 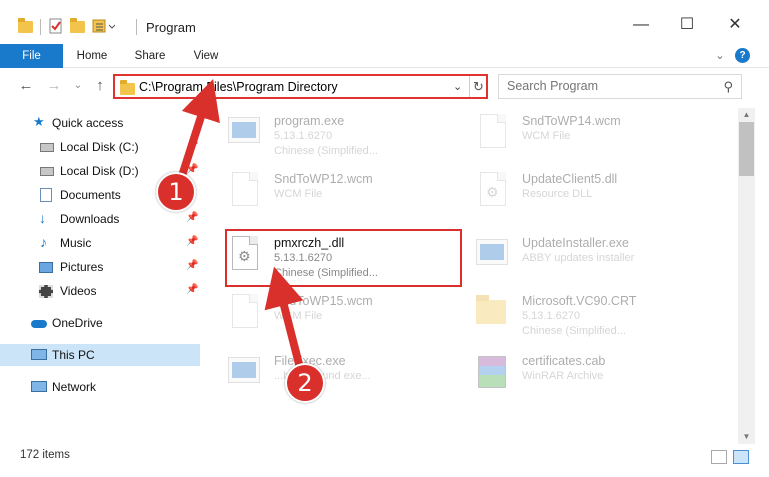 I want to click on back-button: ←, so click(x=26, y=86).